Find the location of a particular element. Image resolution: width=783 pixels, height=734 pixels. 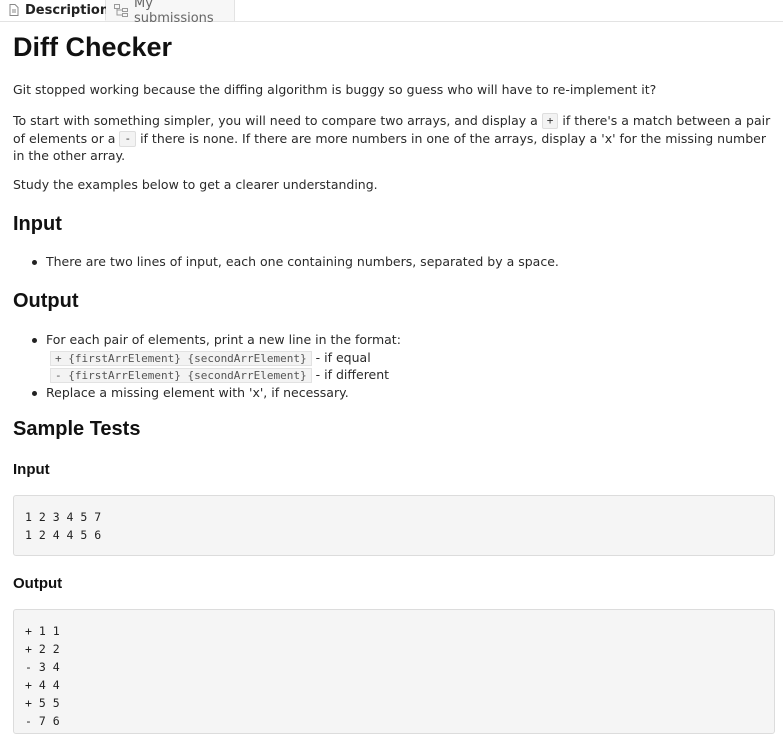

tab-my-submissions: My submissions is located at coordinates (170, 13).